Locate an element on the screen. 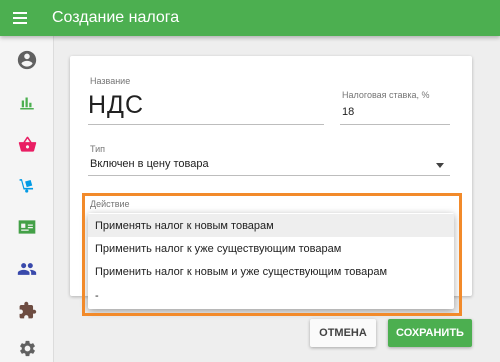 Image resolution: width=500 pixels, height=362 pixels. gear-icon is located at coordinates (27, 348).